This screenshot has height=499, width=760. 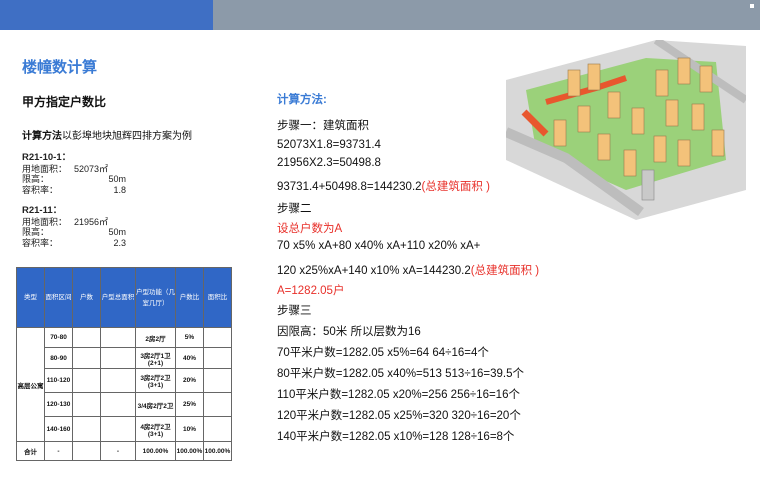 I want to click on table-row: 120-130 3/4房2厅2卫 25%, so click(x=124, y=404).